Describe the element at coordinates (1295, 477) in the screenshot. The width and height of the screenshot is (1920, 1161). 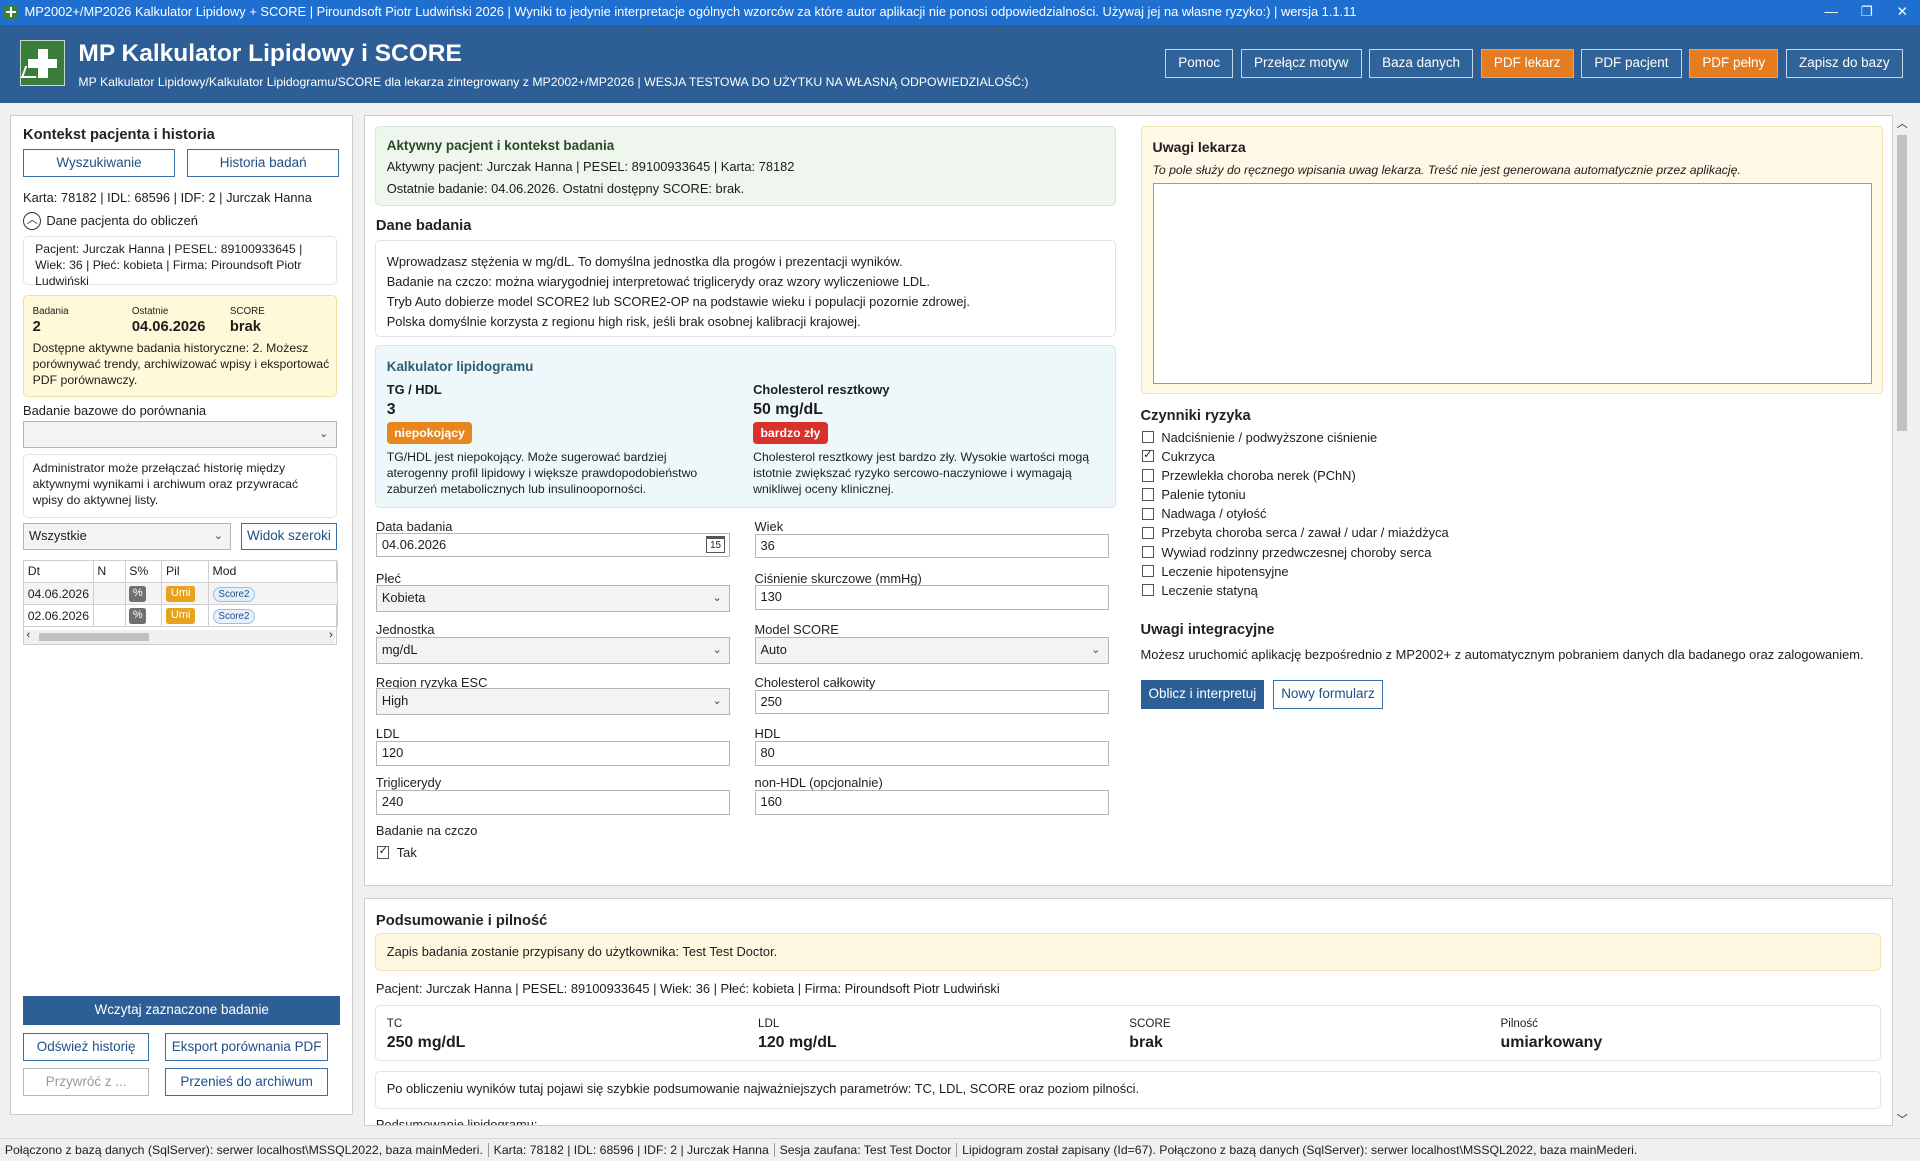
I see `risk-factor-item: Przewlekła choroba nerek (PChN)` at that location.